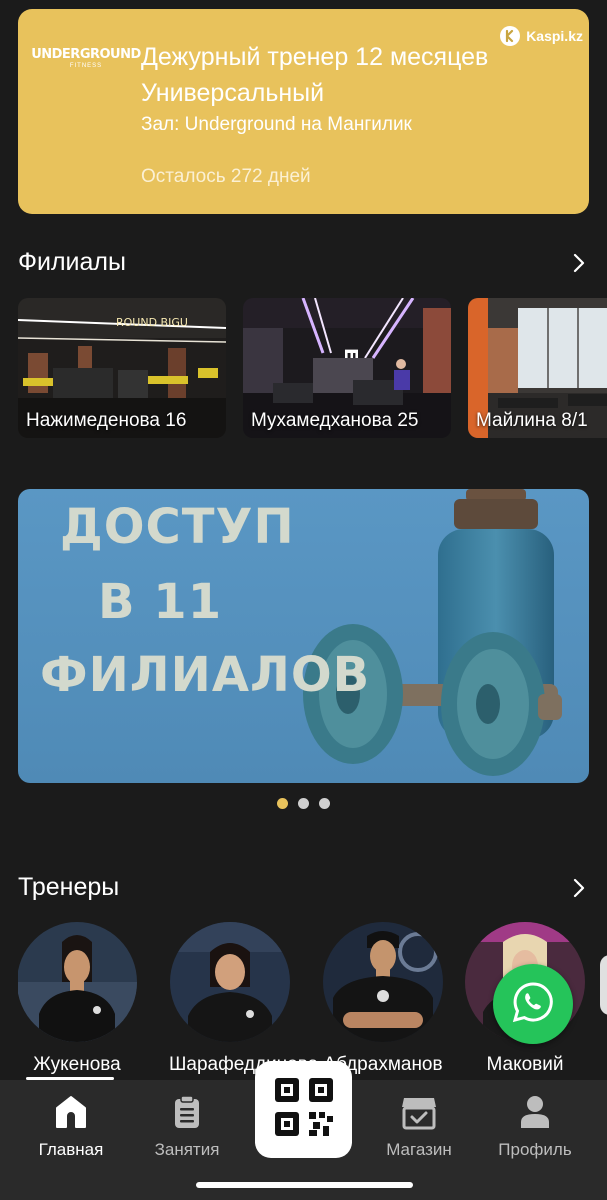  I want to click on banner-line-3: ФИЛИАЛОВ, so click(205, 675).